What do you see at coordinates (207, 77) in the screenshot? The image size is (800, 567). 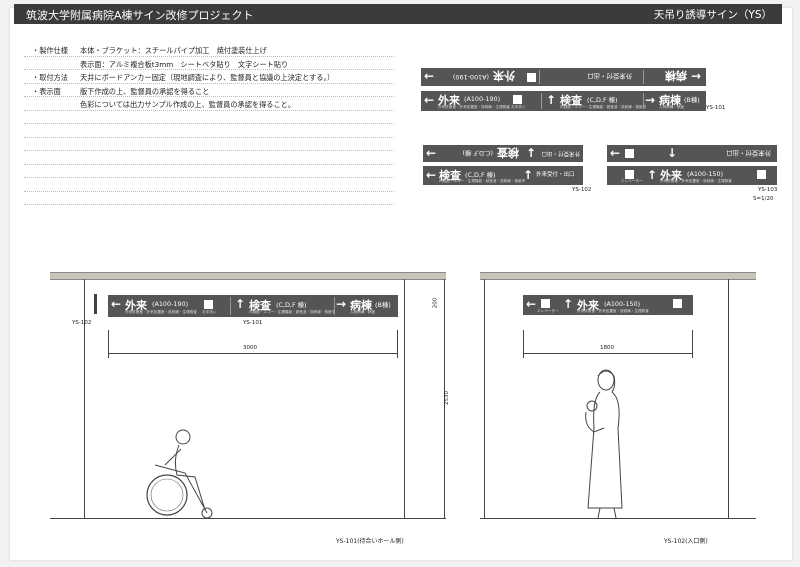 I see `spec-value: 天井にボードアンカー固定（現地調査により、監督員と協議の上決定とする。）` at bounding box center [207, 77].